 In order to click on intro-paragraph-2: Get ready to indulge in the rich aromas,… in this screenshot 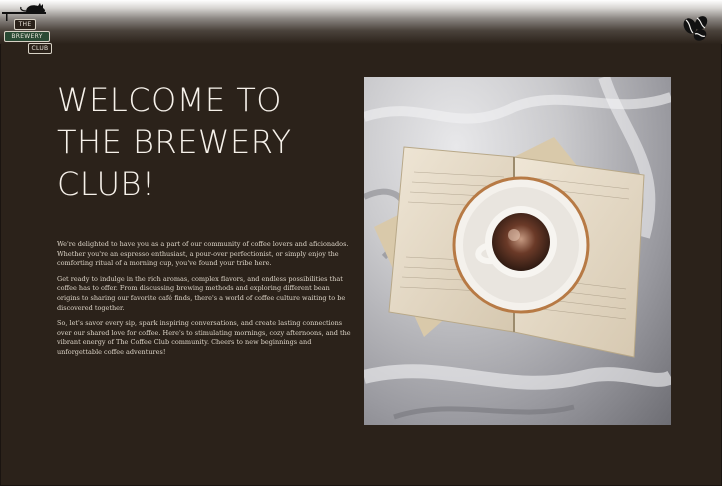, I will do `click(201, 293)`.